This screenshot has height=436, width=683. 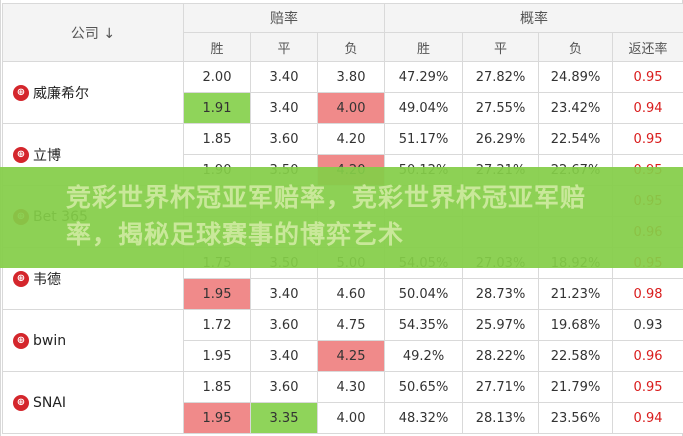 I want to click on prob-draw-cell: 27.71%, so click(x=501, y=387).